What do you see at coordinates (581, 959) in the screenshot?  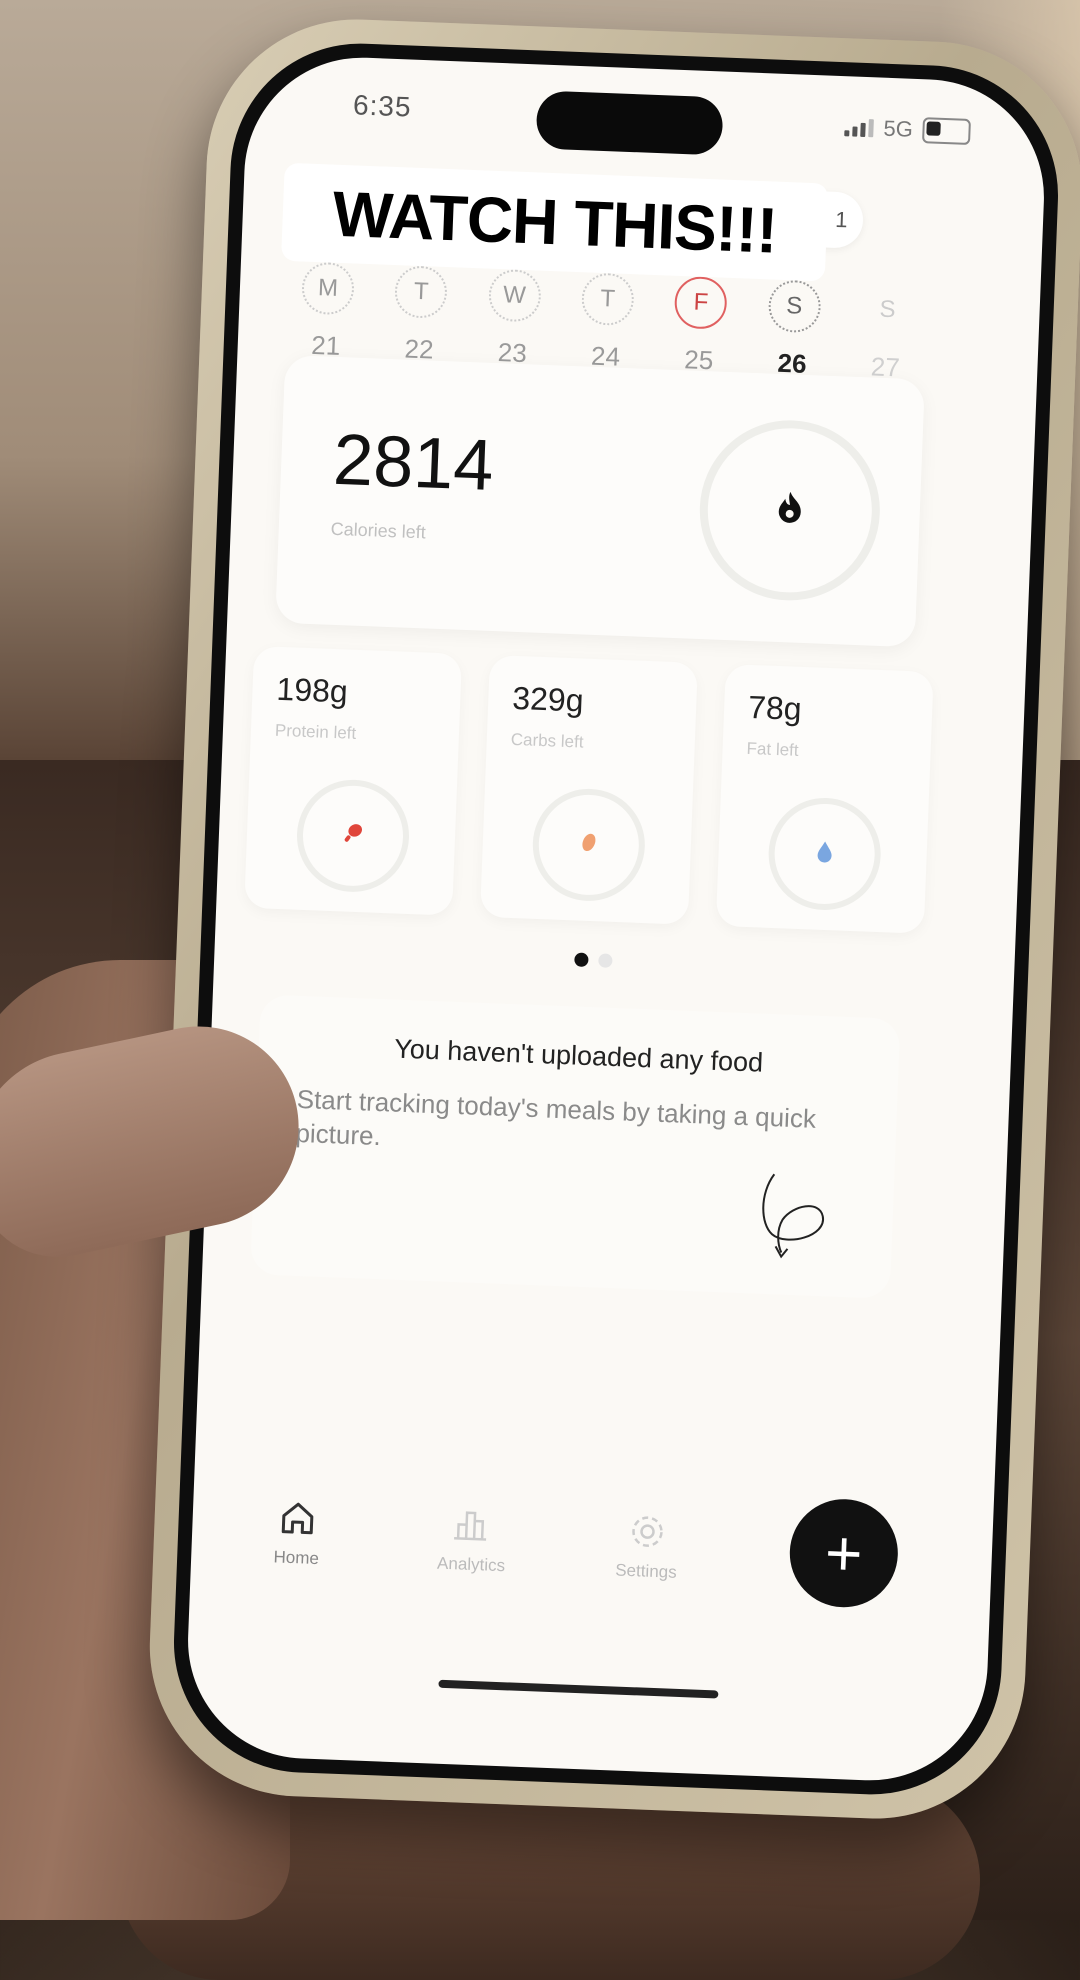 I see `page-indicator-active` at bounding box center [581, 959].